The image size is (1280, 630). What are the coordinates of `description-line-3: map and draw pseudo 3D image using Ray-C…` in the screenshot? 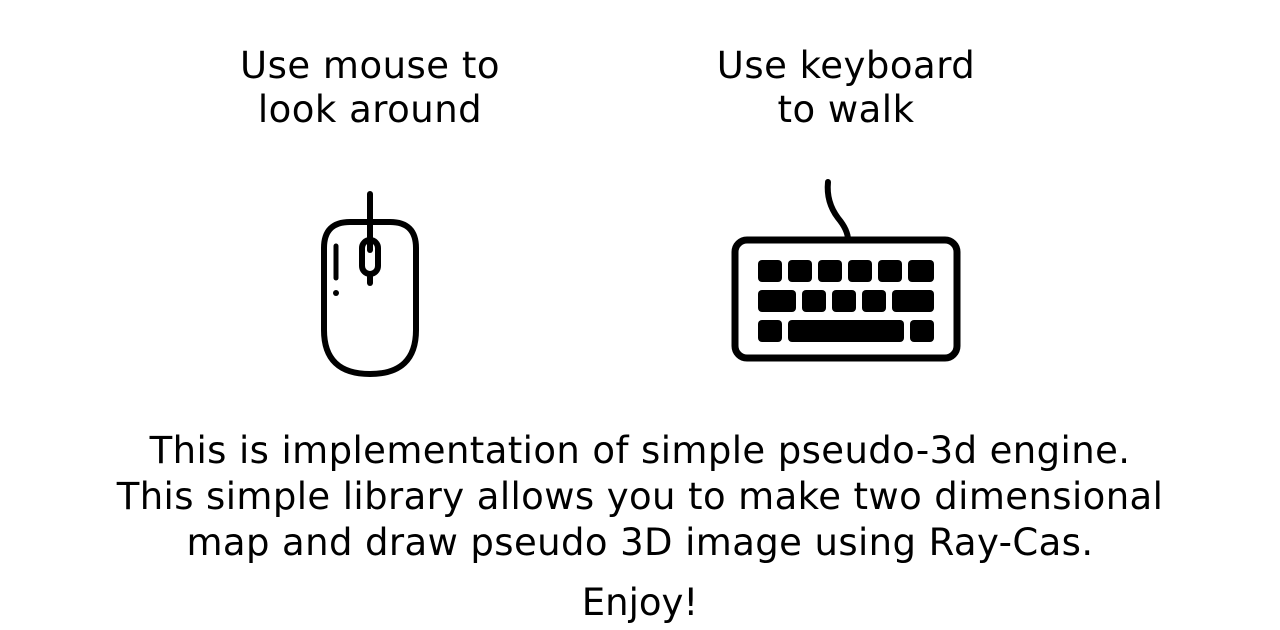 It's located at (640, 542).